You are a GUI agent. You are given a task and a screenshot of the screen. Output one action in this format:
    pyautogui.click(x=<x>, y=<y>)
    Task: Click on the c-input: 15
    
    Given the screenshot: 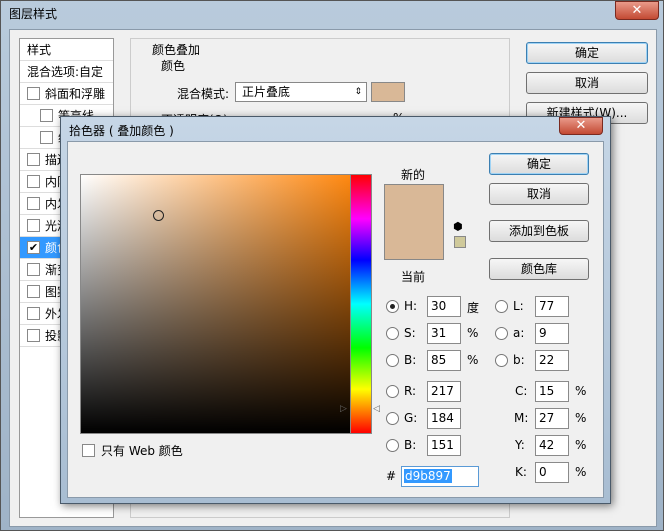 What is the action you would take?
    pyautogui.click(x=552, y=391)
    